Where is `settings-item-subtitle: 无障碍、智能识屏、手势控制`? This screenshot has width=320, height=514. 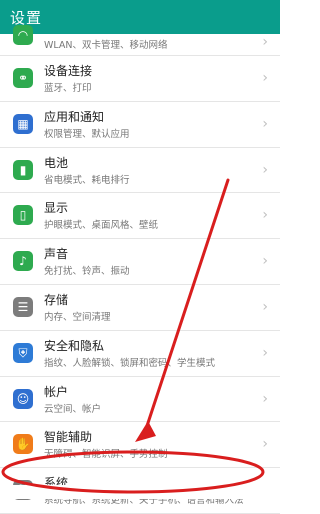
settings-item-subtitle: 无障碍、智能识屏、手势控制 is located at coordinates (106, 455).